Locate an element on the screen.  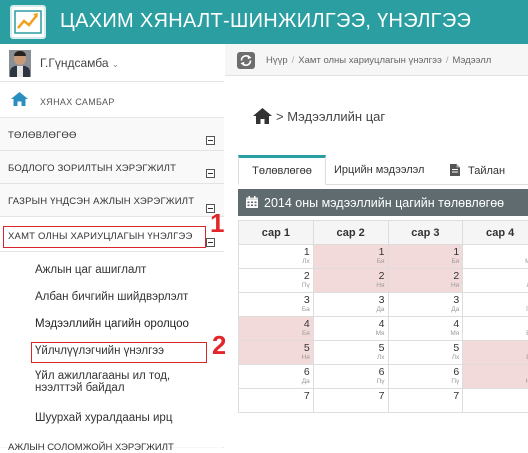
panel-title: 2014 оны мэдээллийн цагийн төлөвлөгөө is located at coordinates (384, 203).